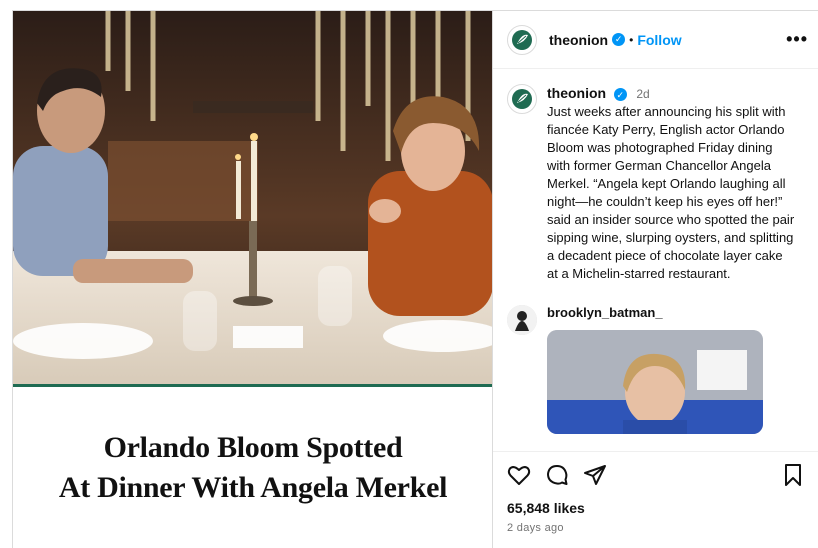 This screenshot has width=818, height=548. What do you see at coordinates (655, 477) in the screenshot?
I see `action-icons` at bounding box center [655, 477].